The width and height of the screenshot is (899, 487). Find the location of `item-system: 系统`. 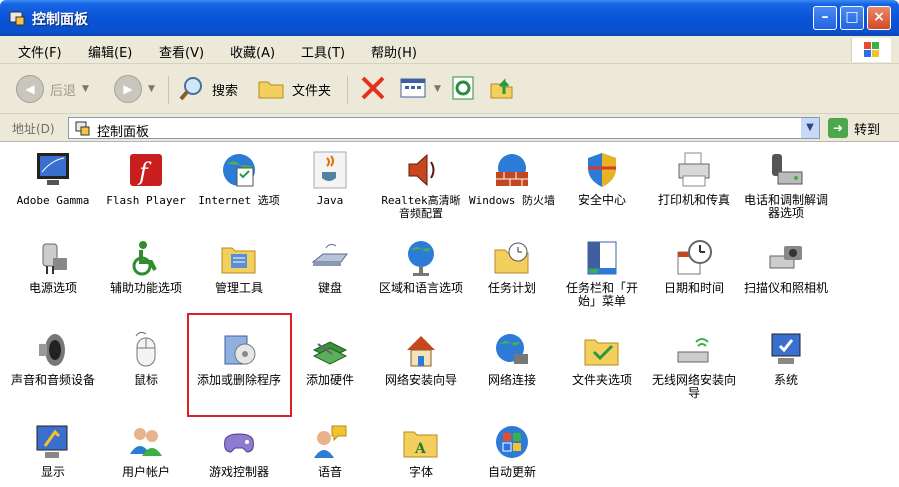

item-system: 系统 is located at coordinates (786, 358).